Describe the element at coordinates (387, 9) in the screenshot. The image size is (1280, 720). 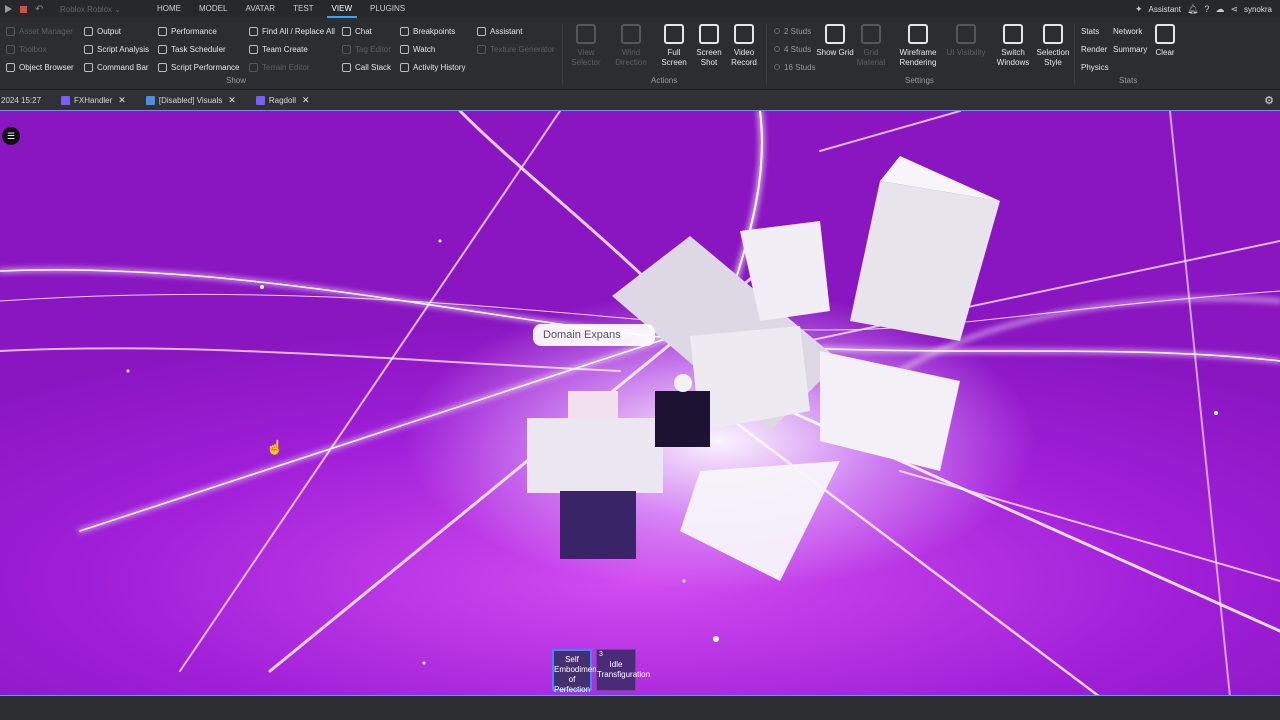
I see `menu-plugins: PLUGINS` at that location.